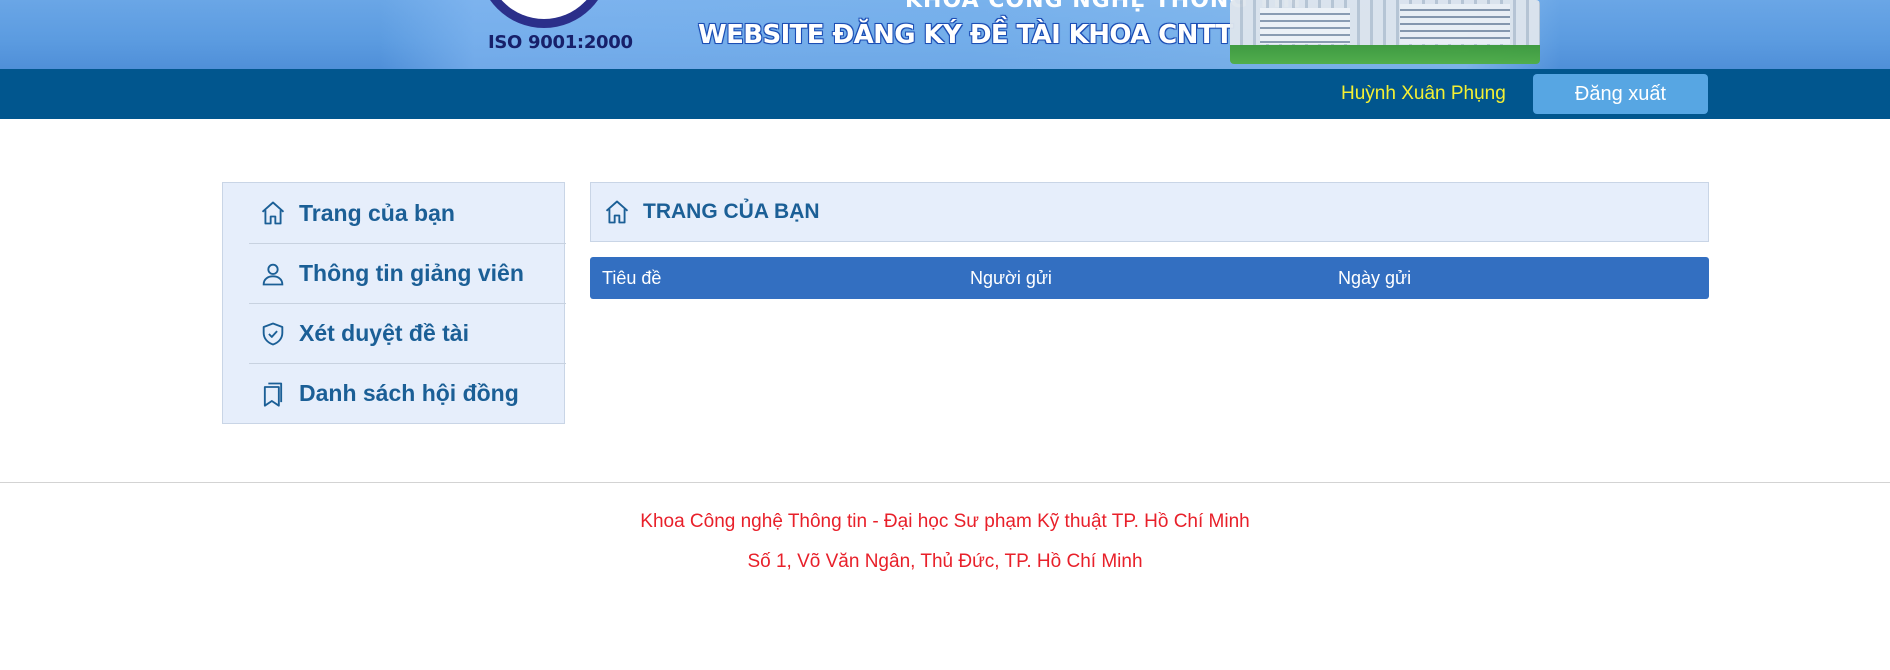  Describe the element at coordinates (273, 334) in the screenshot. I see `shield-check-icon` at that location.